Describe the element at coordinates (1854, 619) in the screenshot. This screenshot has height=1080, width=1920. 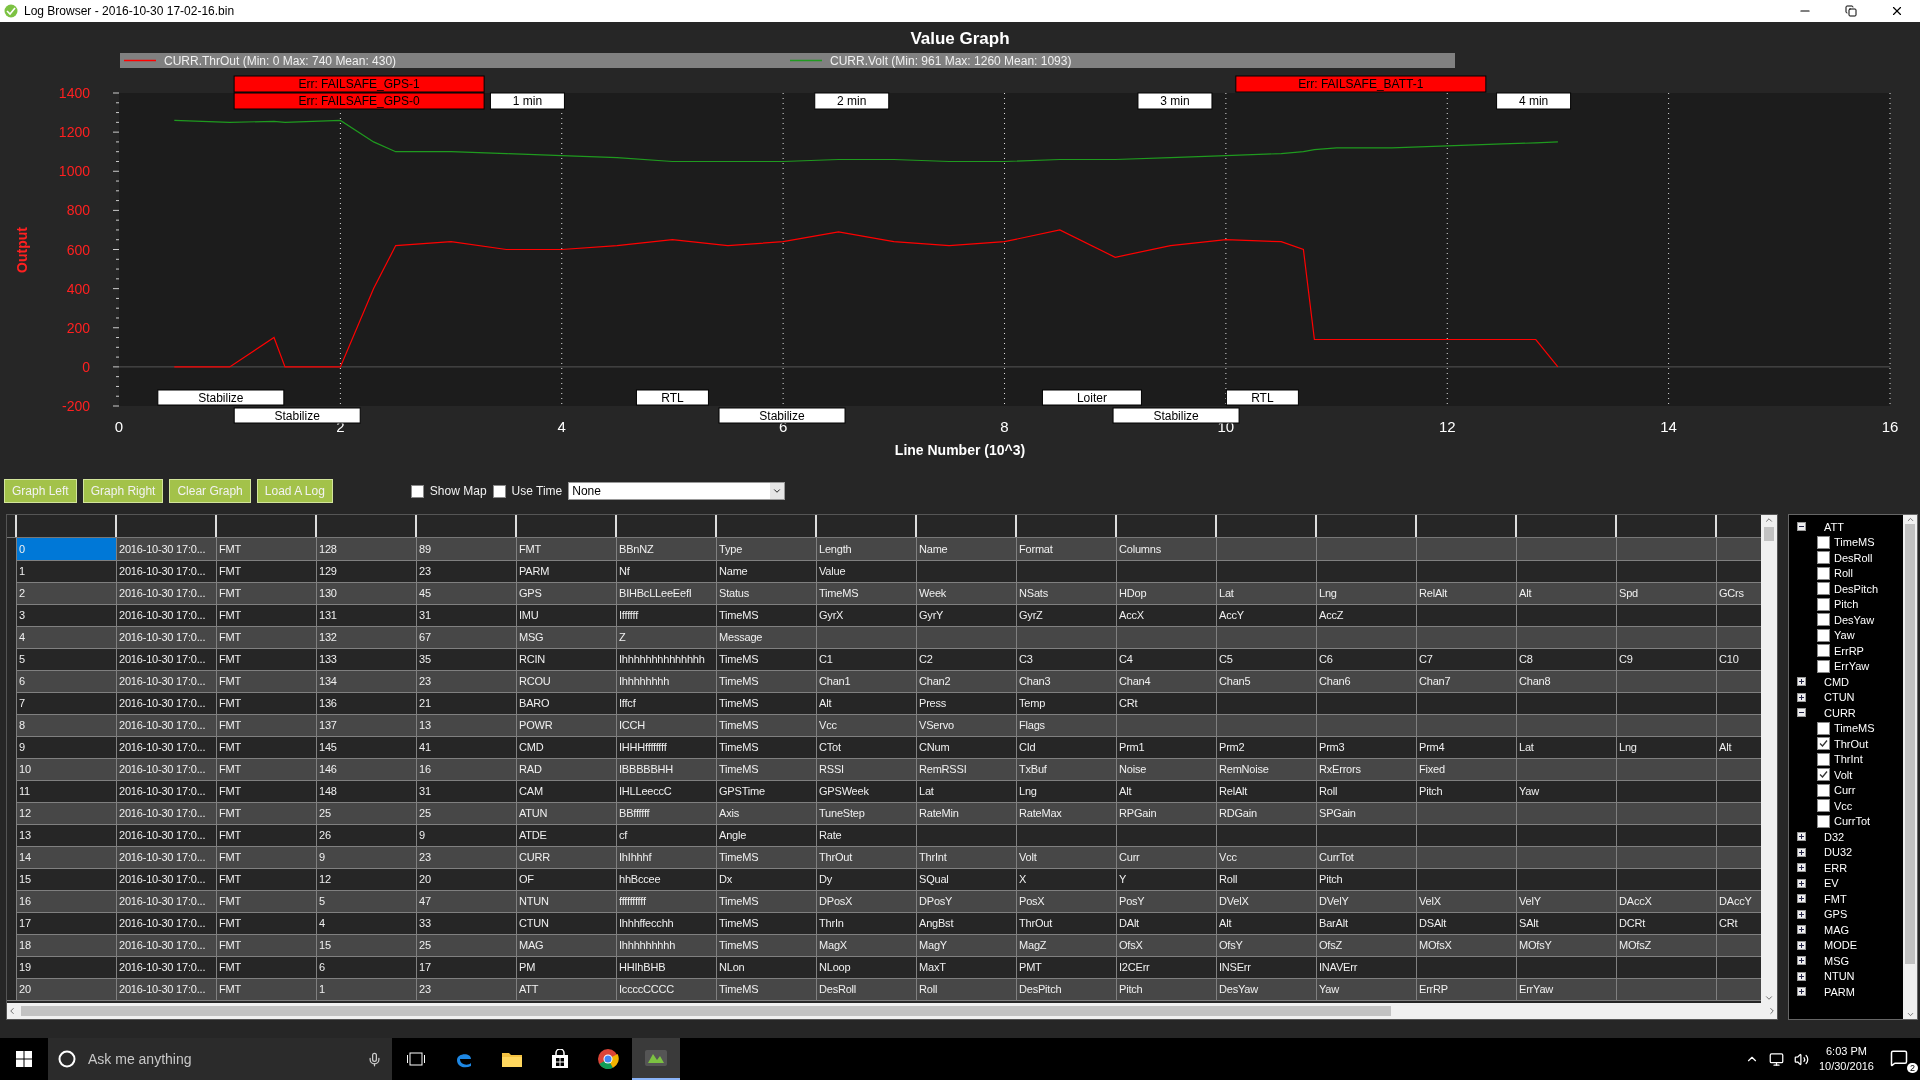
I see `tree-item: DesYaw` at that location.